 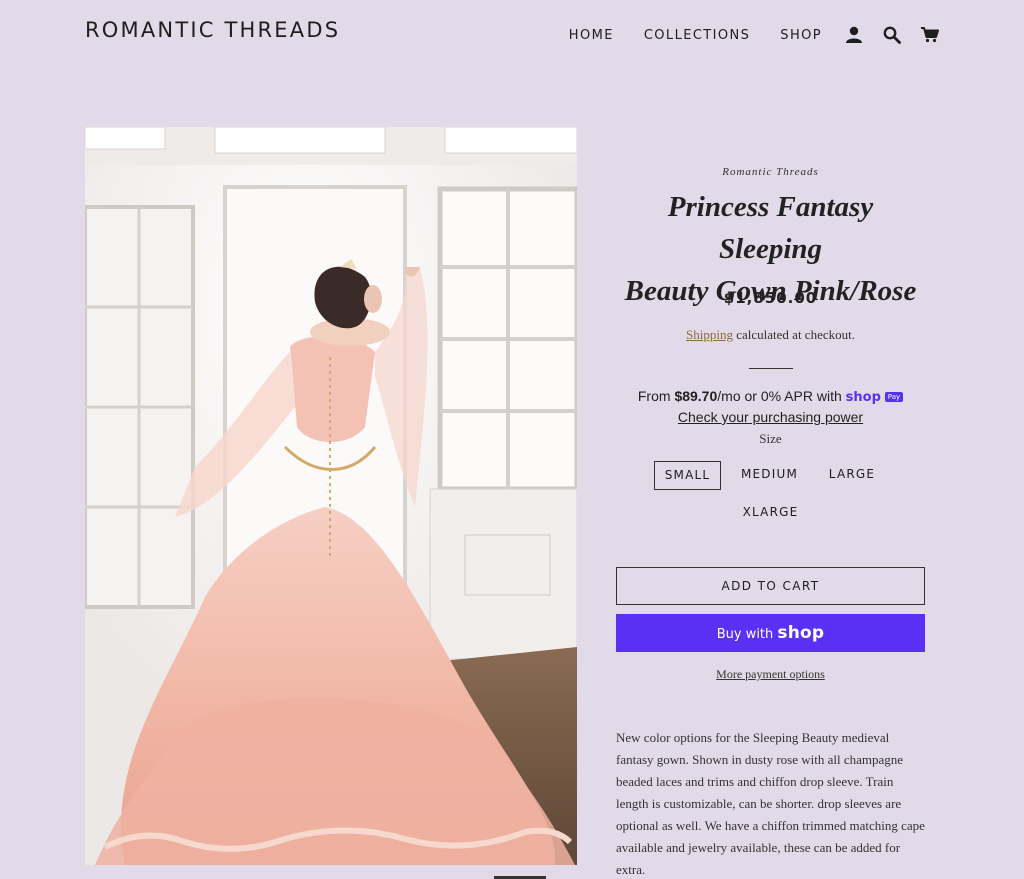 I want to click on shop-pay-wordmark: shop, so click(x=801, y=633).